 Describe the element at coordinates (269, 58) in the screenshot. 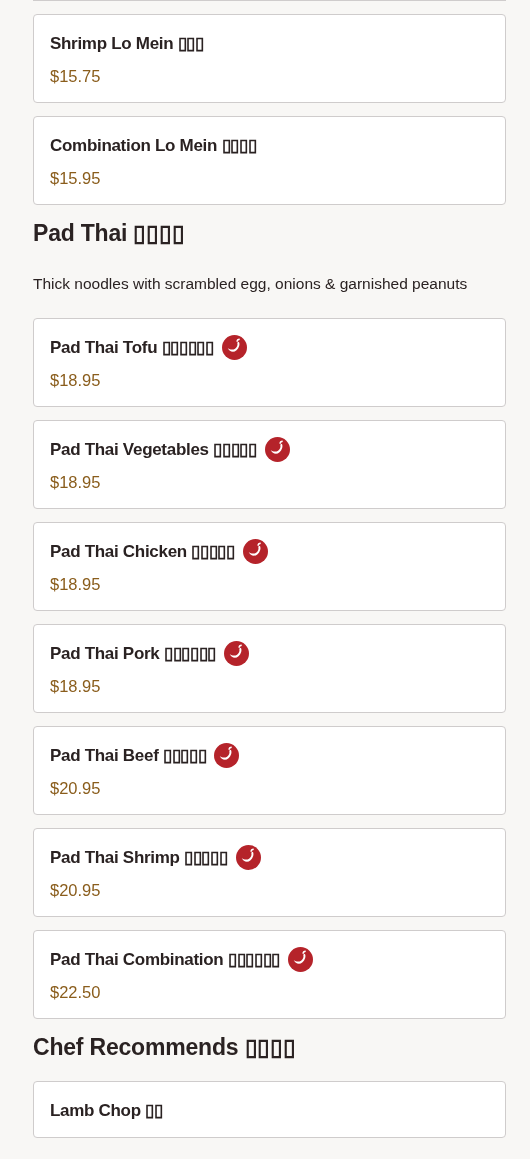

I see `menu-item-card: Shrimp Lo Mein ▯▯▯ $15.75` at that location.